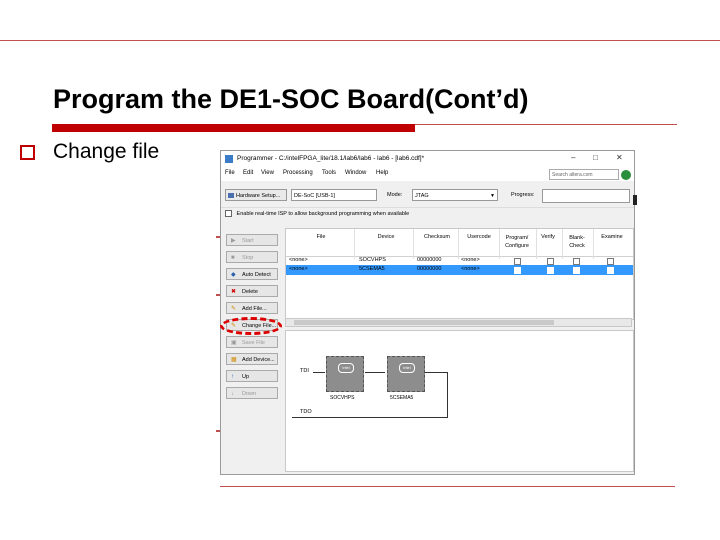 The width and height of the screenshot is (720, 540). What do you see at coordinates (256, 275) in the screenshot?
I see `auto-detect-label: Auto Detect` at bounding box center [256, 275].